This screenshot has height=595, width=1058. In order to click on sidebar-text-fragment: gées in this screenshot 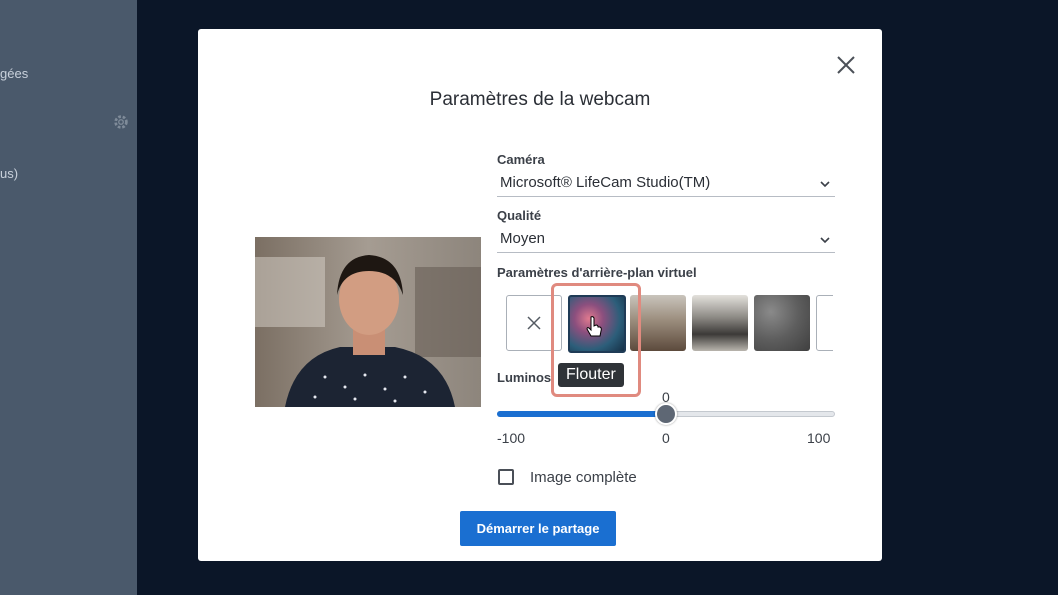, I will do `click(14, 73)`.